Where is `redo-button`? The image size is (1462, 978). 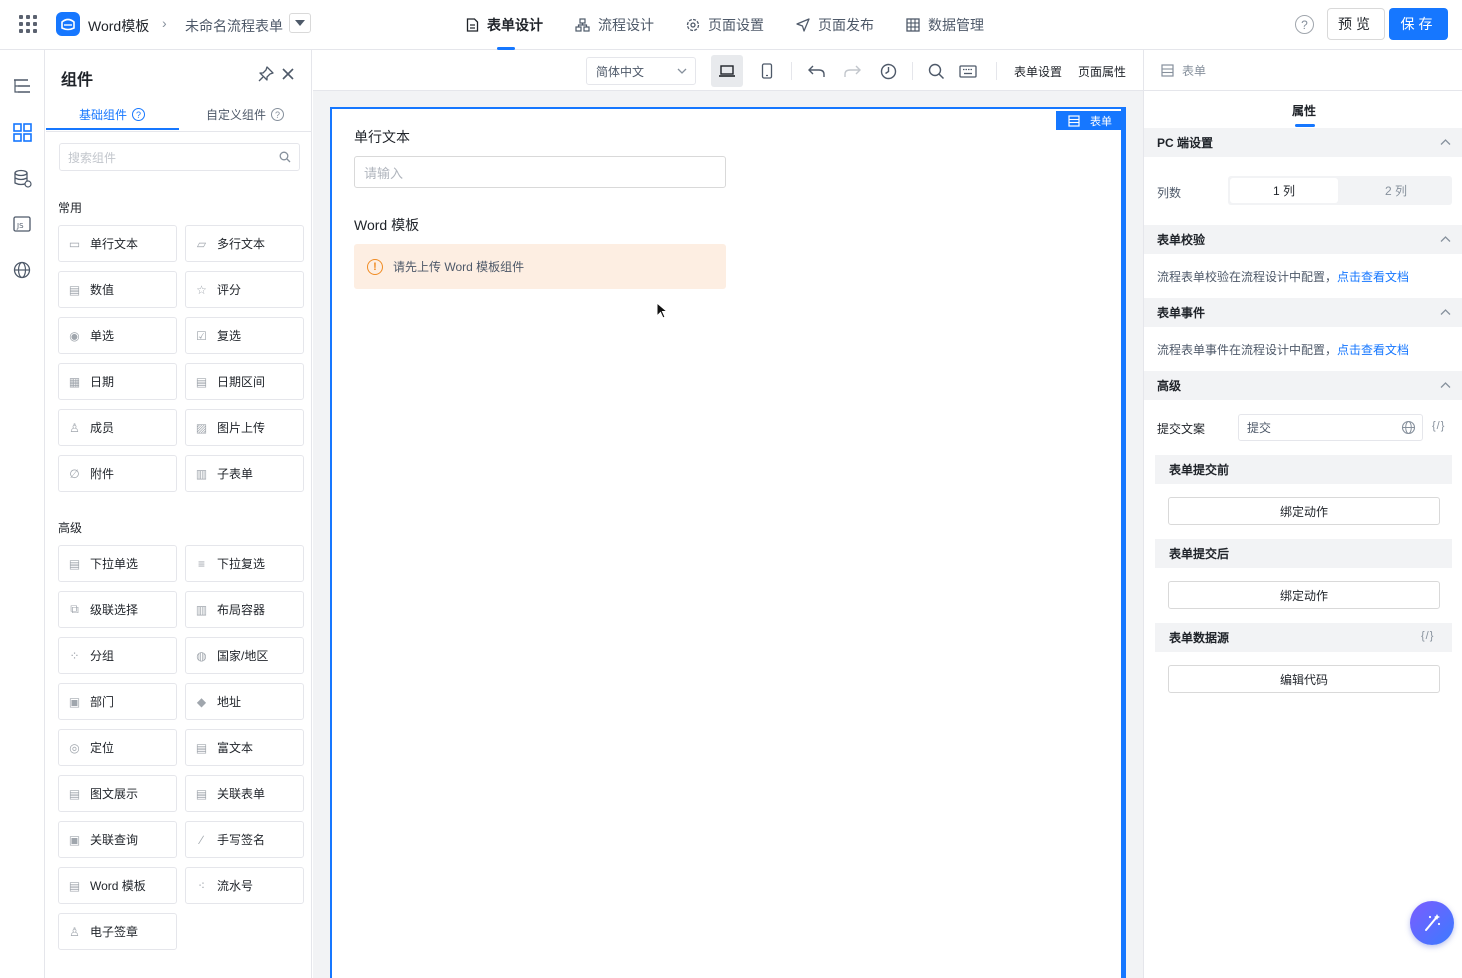 redo-button is located at coordinates (852, 71).